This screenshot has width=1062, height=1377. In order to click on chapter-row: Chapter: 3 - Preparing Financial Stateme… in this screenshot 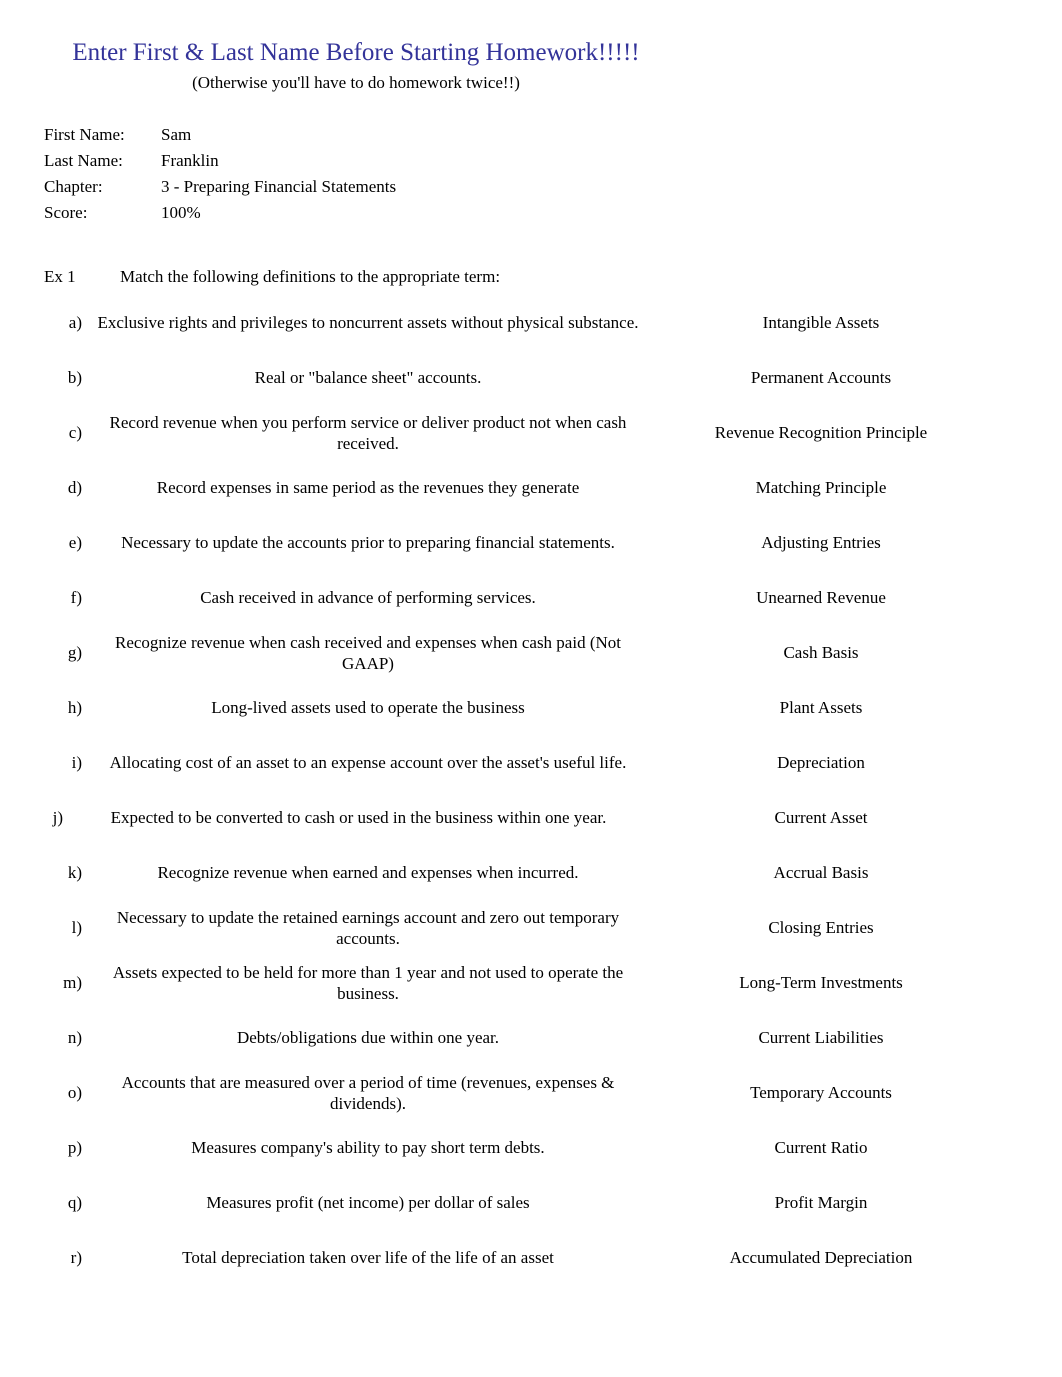, I will do `click(394, 187)`.